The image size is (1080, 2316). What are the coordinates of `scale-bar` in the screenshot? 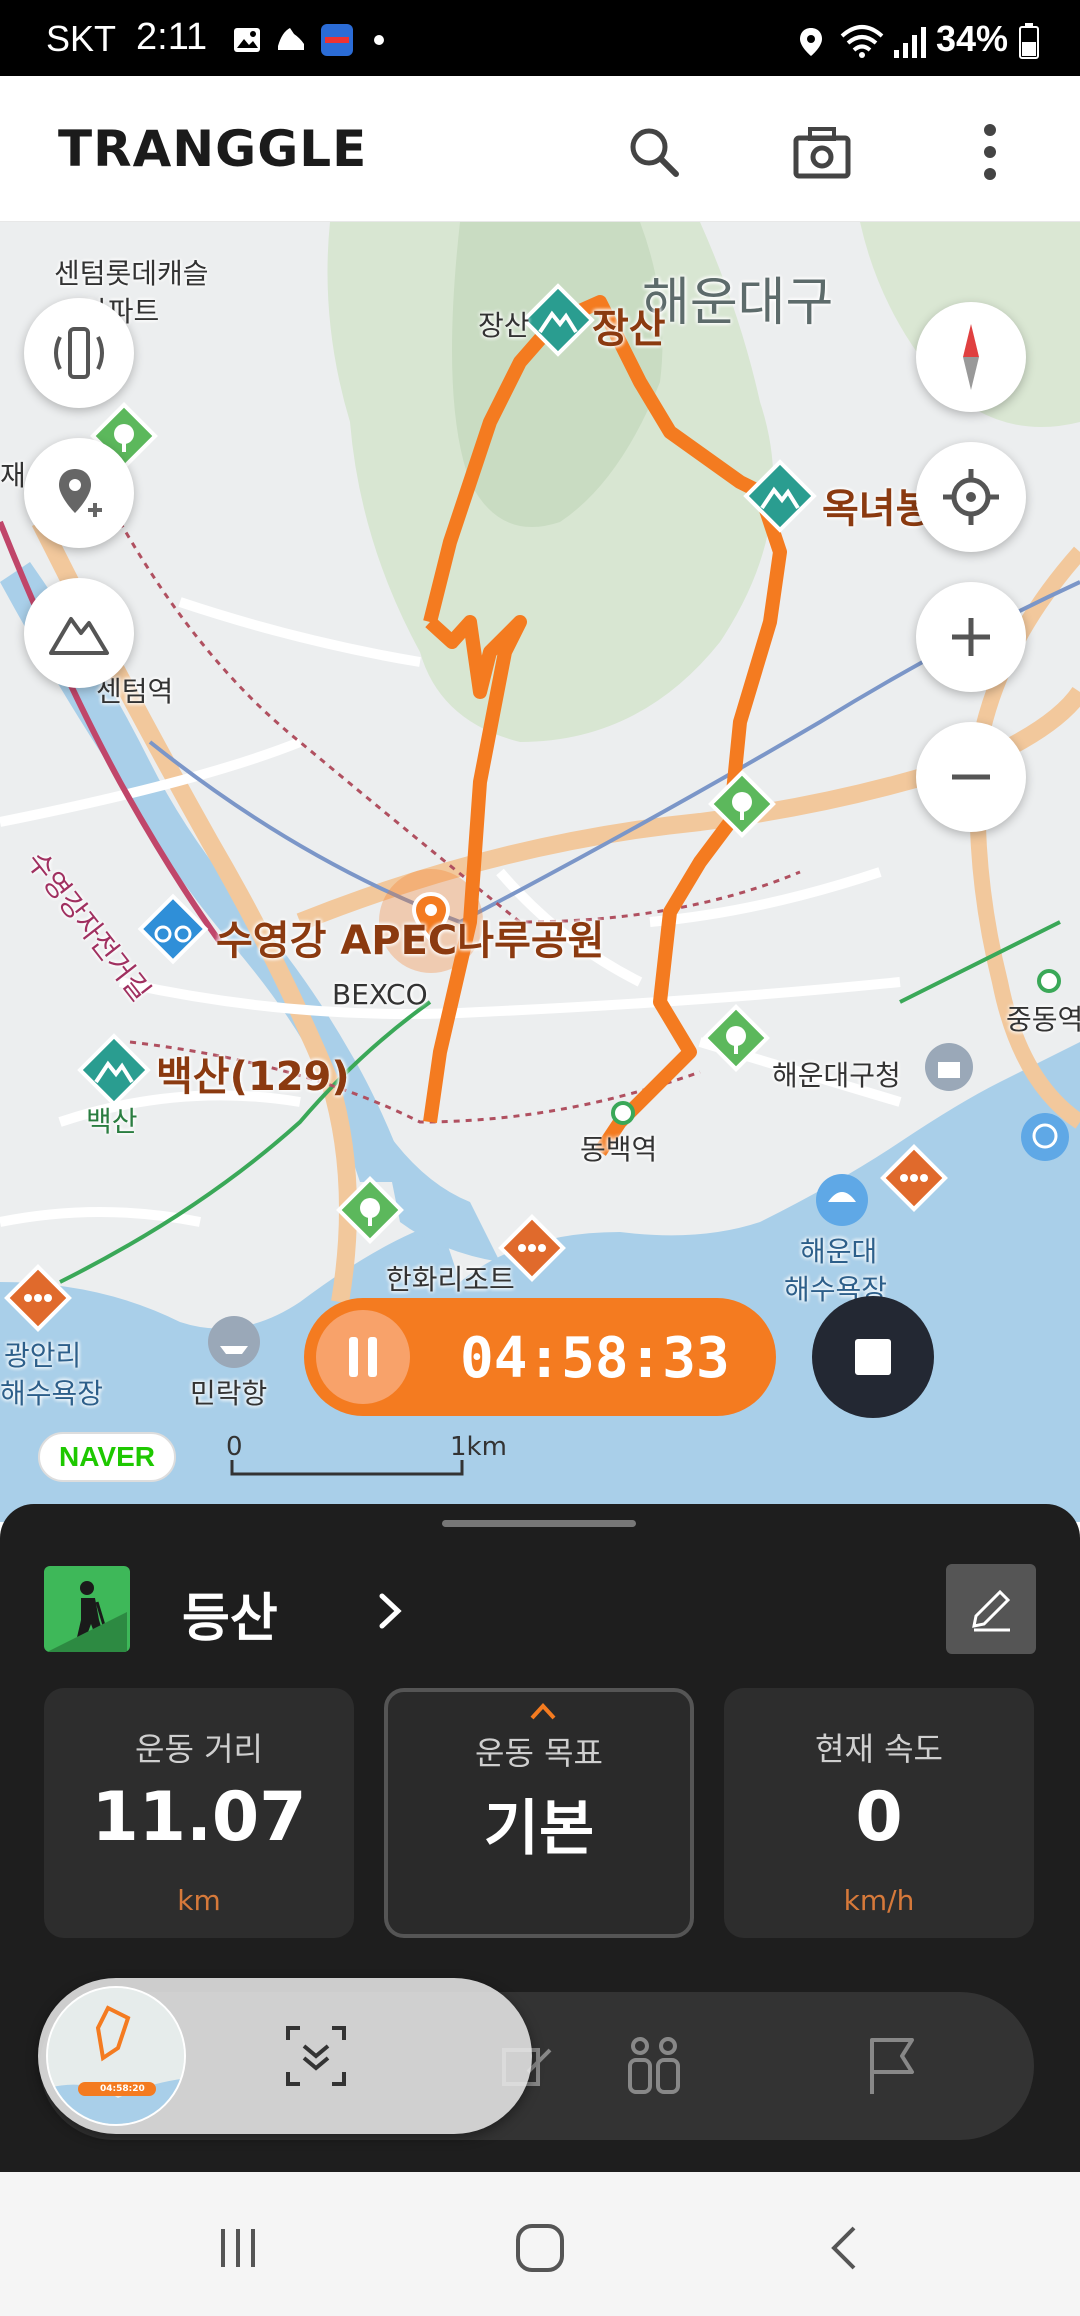 It's located at (347, 1468).